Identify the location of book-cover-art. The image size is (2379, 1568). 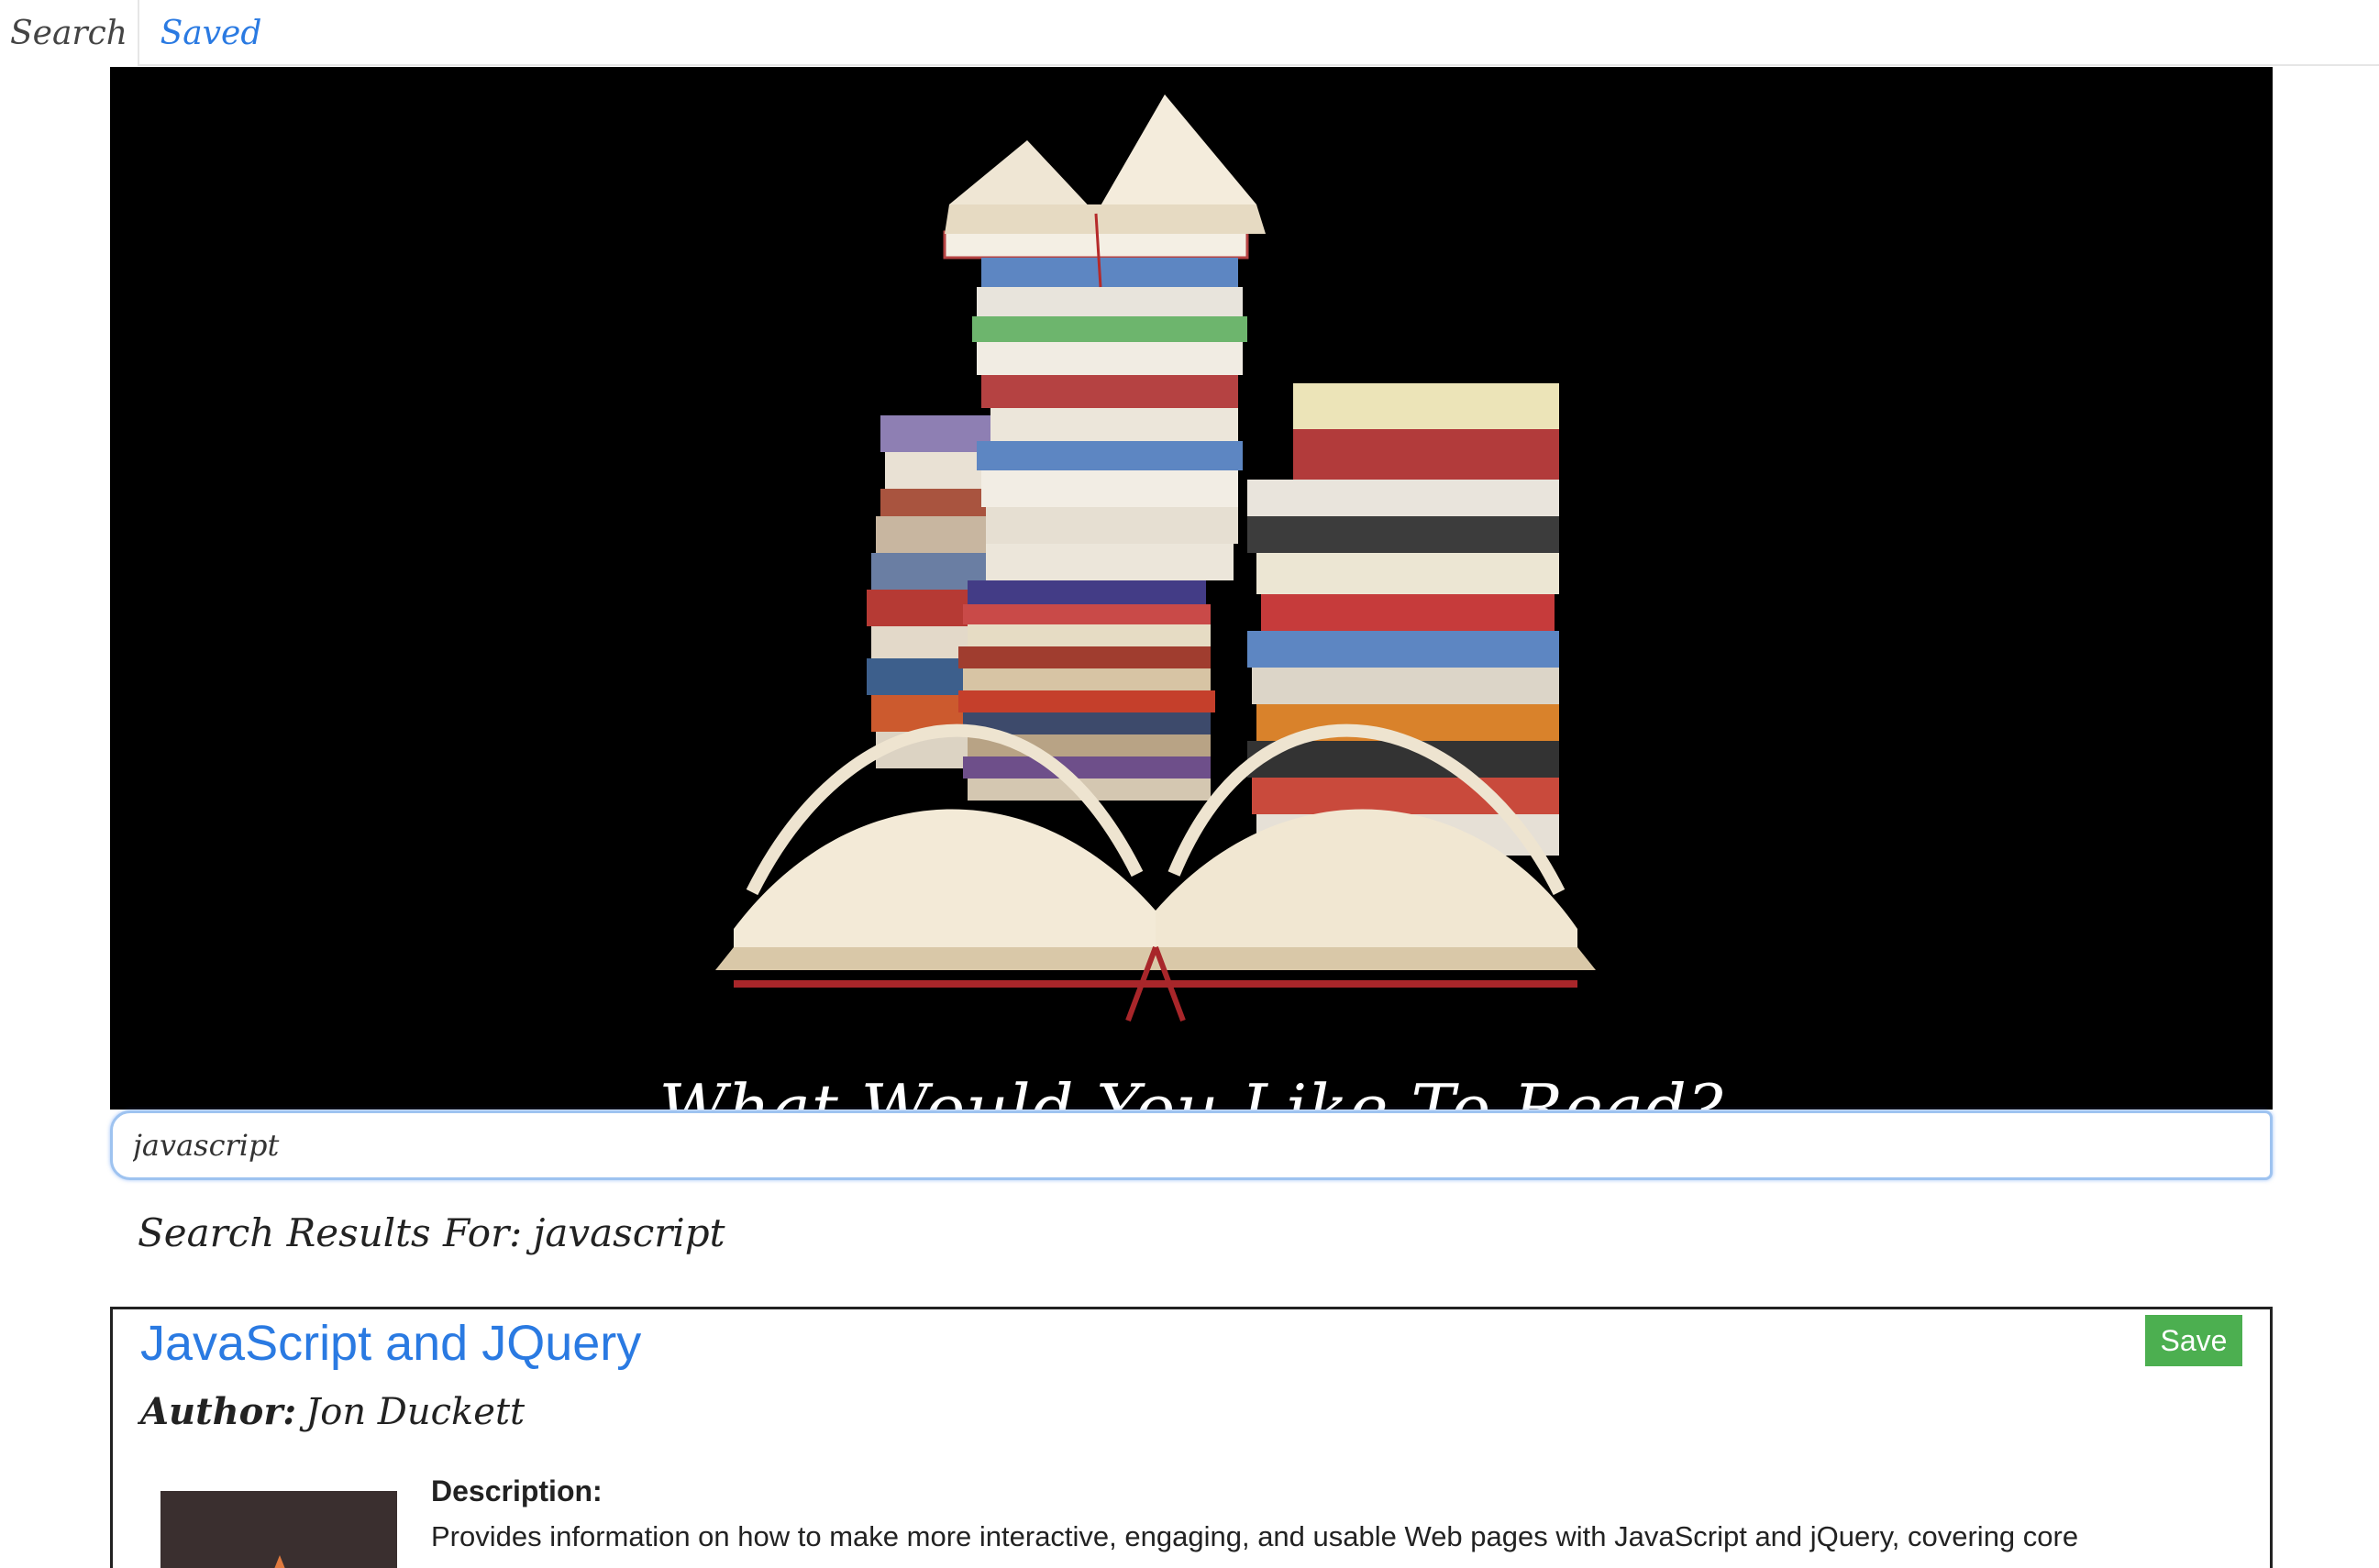
(279, 1529).